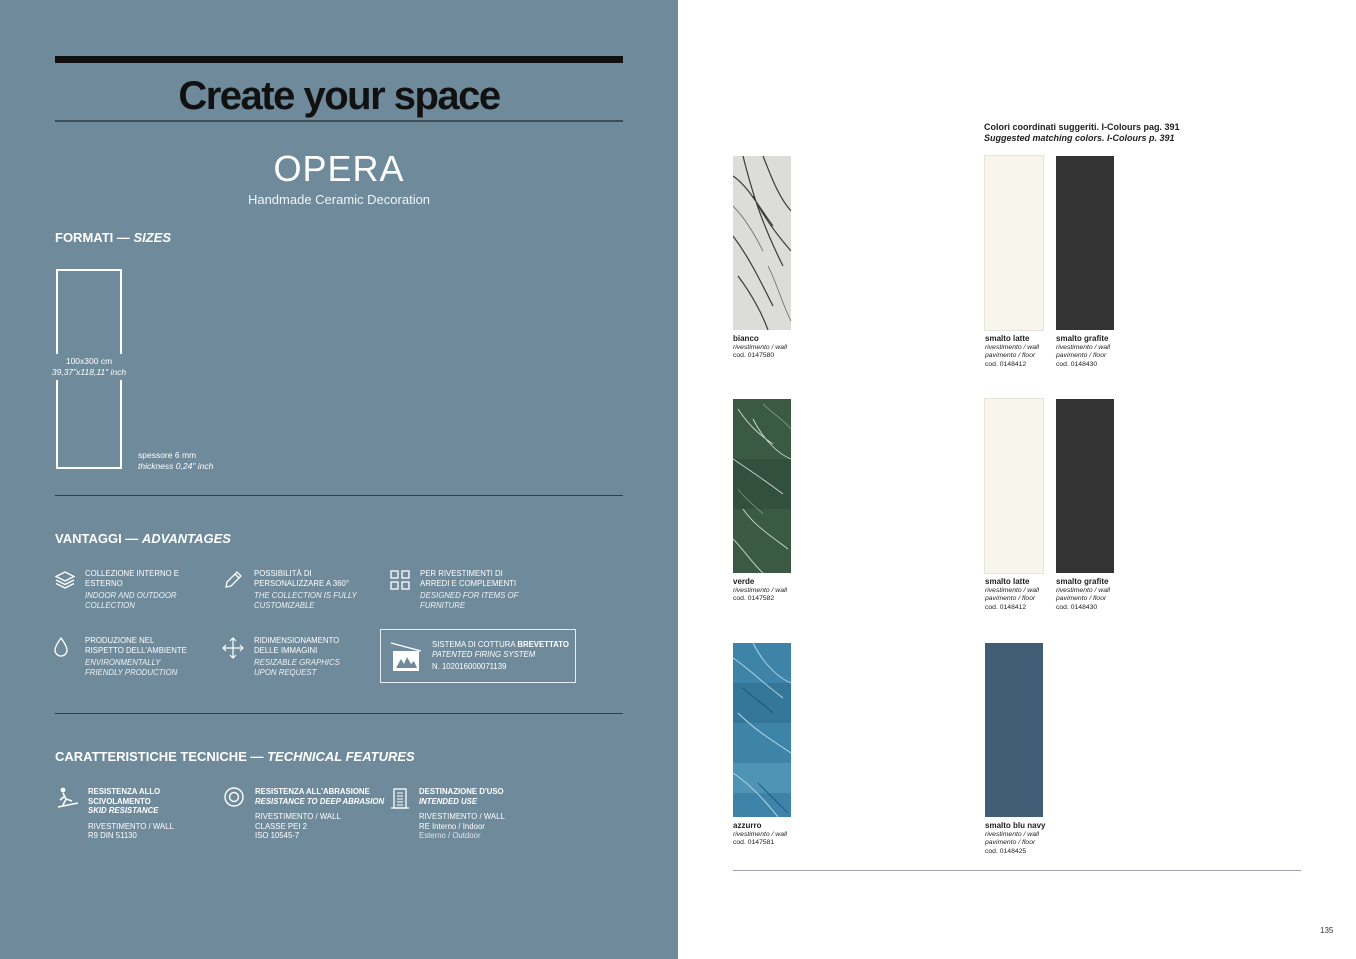  Describe the element at coordinates (119, 801) in the screenshot. I see `tech-title-2: SCIVOLAMENTO` at that location.